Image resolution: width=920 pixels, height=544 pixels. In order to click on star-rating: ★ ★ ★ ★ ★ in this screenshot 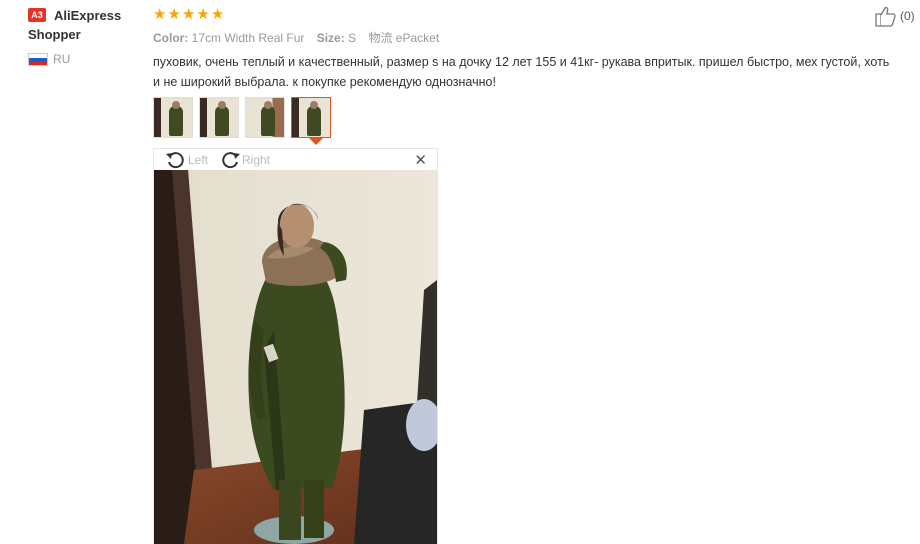, I will do `click(188, 14)`.